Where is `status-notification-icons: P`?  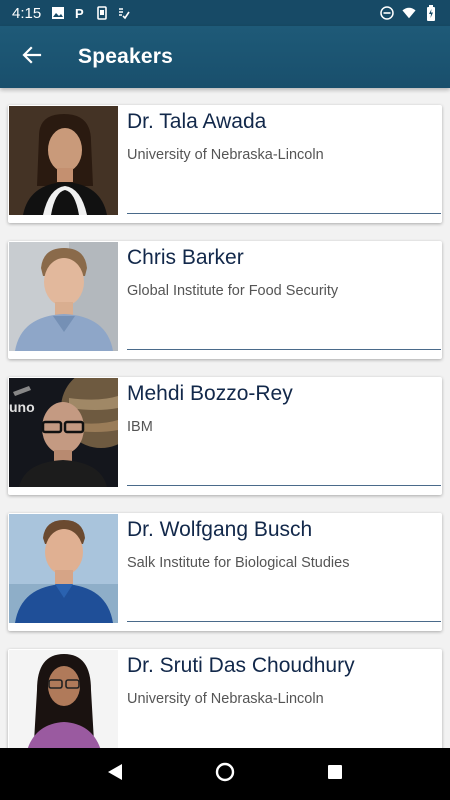 status-notification-icons: P is located at coordinates (91, 13).